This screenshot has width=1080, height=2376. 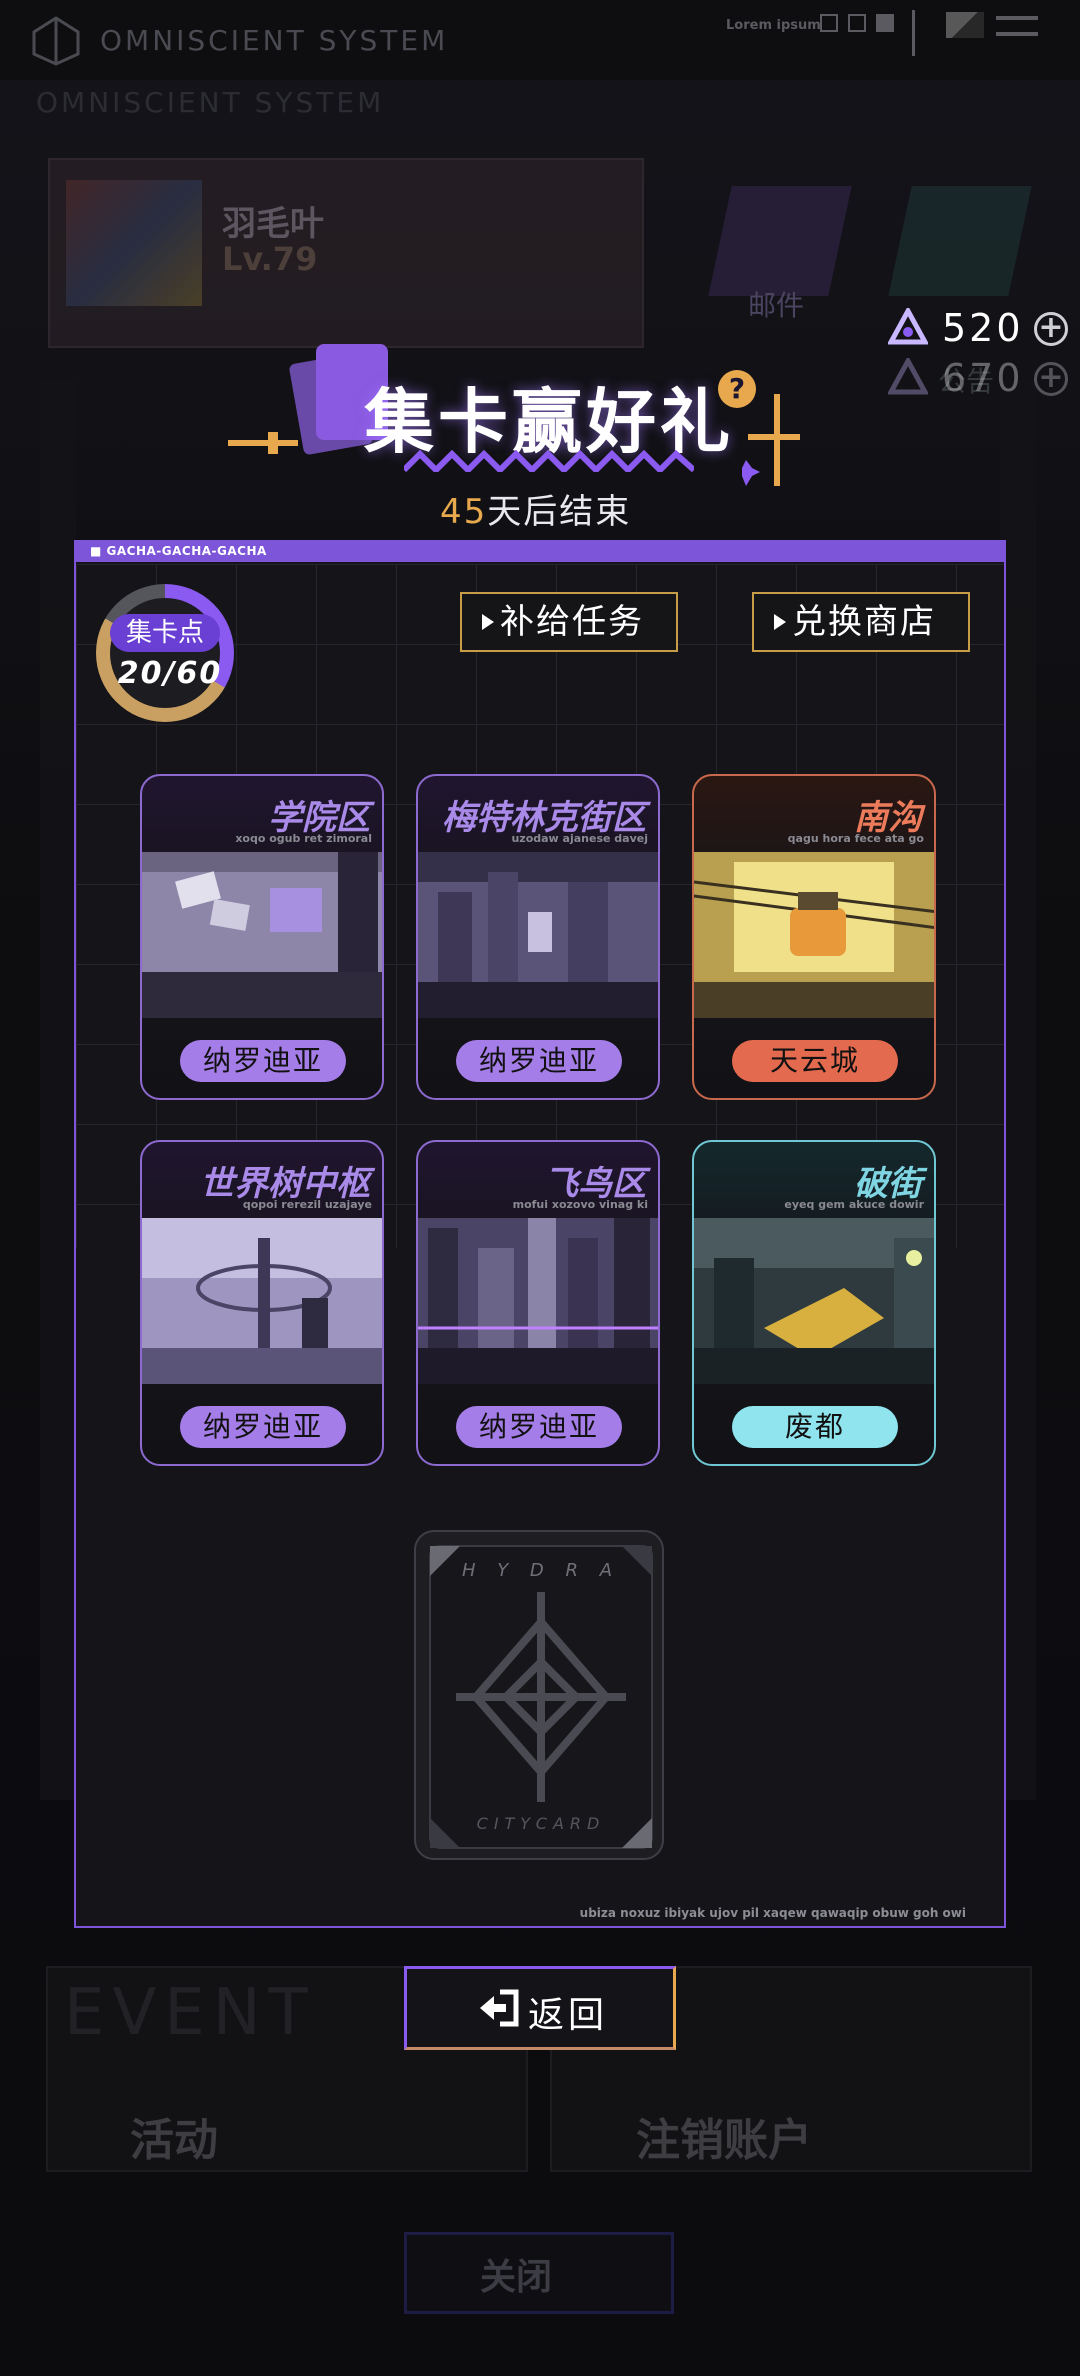 I want to click on add-currency-ghost-icon: +, so click(x=1051, y=379).